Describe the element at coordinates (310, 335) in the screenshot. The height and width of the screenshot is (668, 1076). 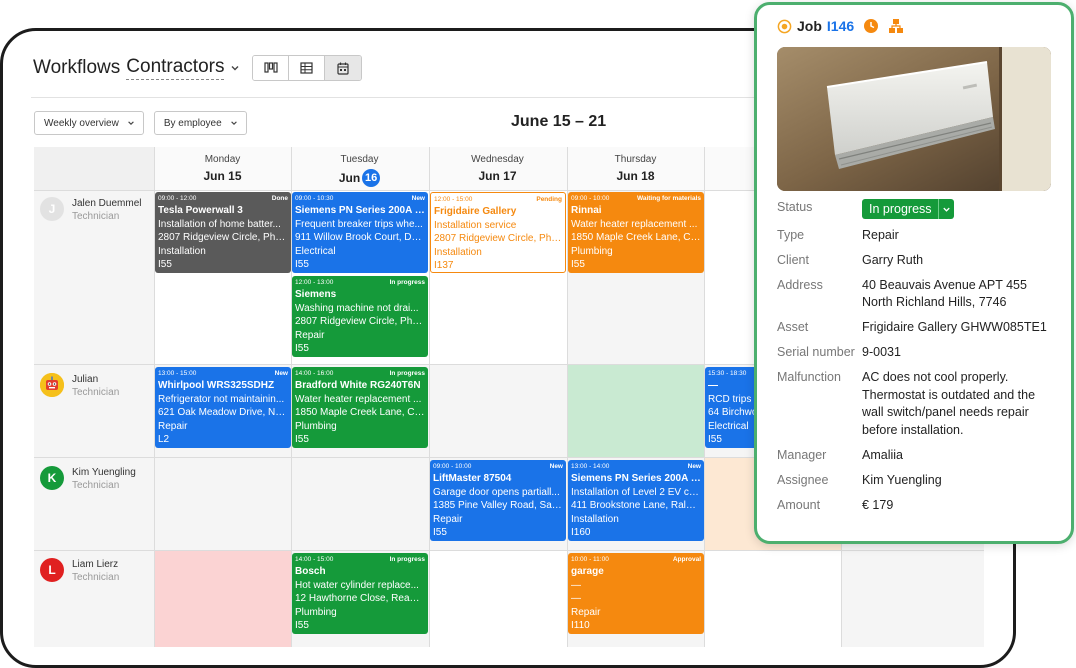
I see `job-type: Repair` at that location.